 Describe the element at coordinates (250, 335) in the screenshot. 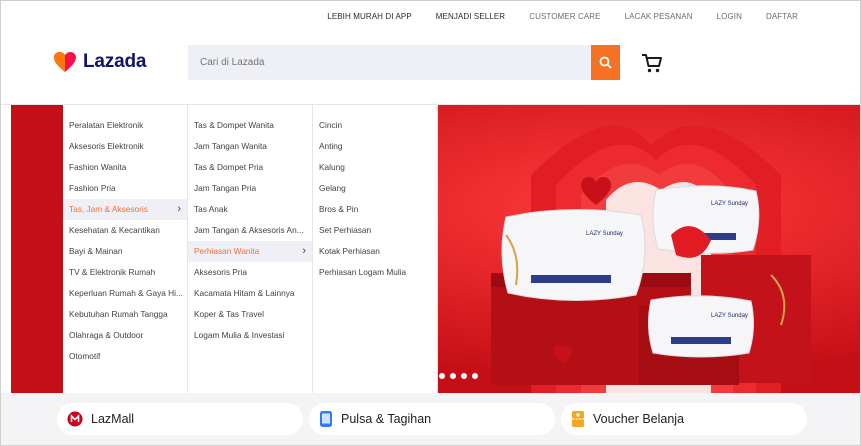

I see `subcategory-item: Logam Mulia & Investasi` at that location.